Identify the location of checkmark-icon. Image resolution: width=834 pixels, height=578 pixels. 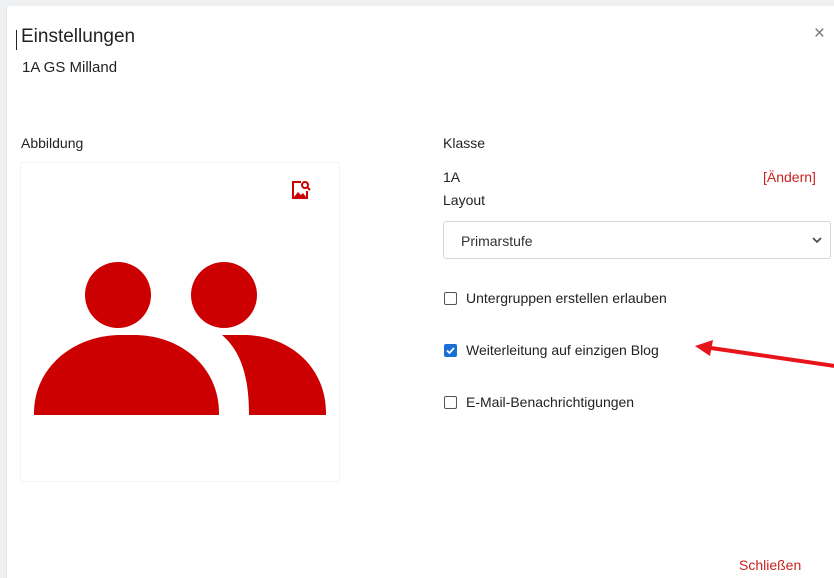
(450, 350).